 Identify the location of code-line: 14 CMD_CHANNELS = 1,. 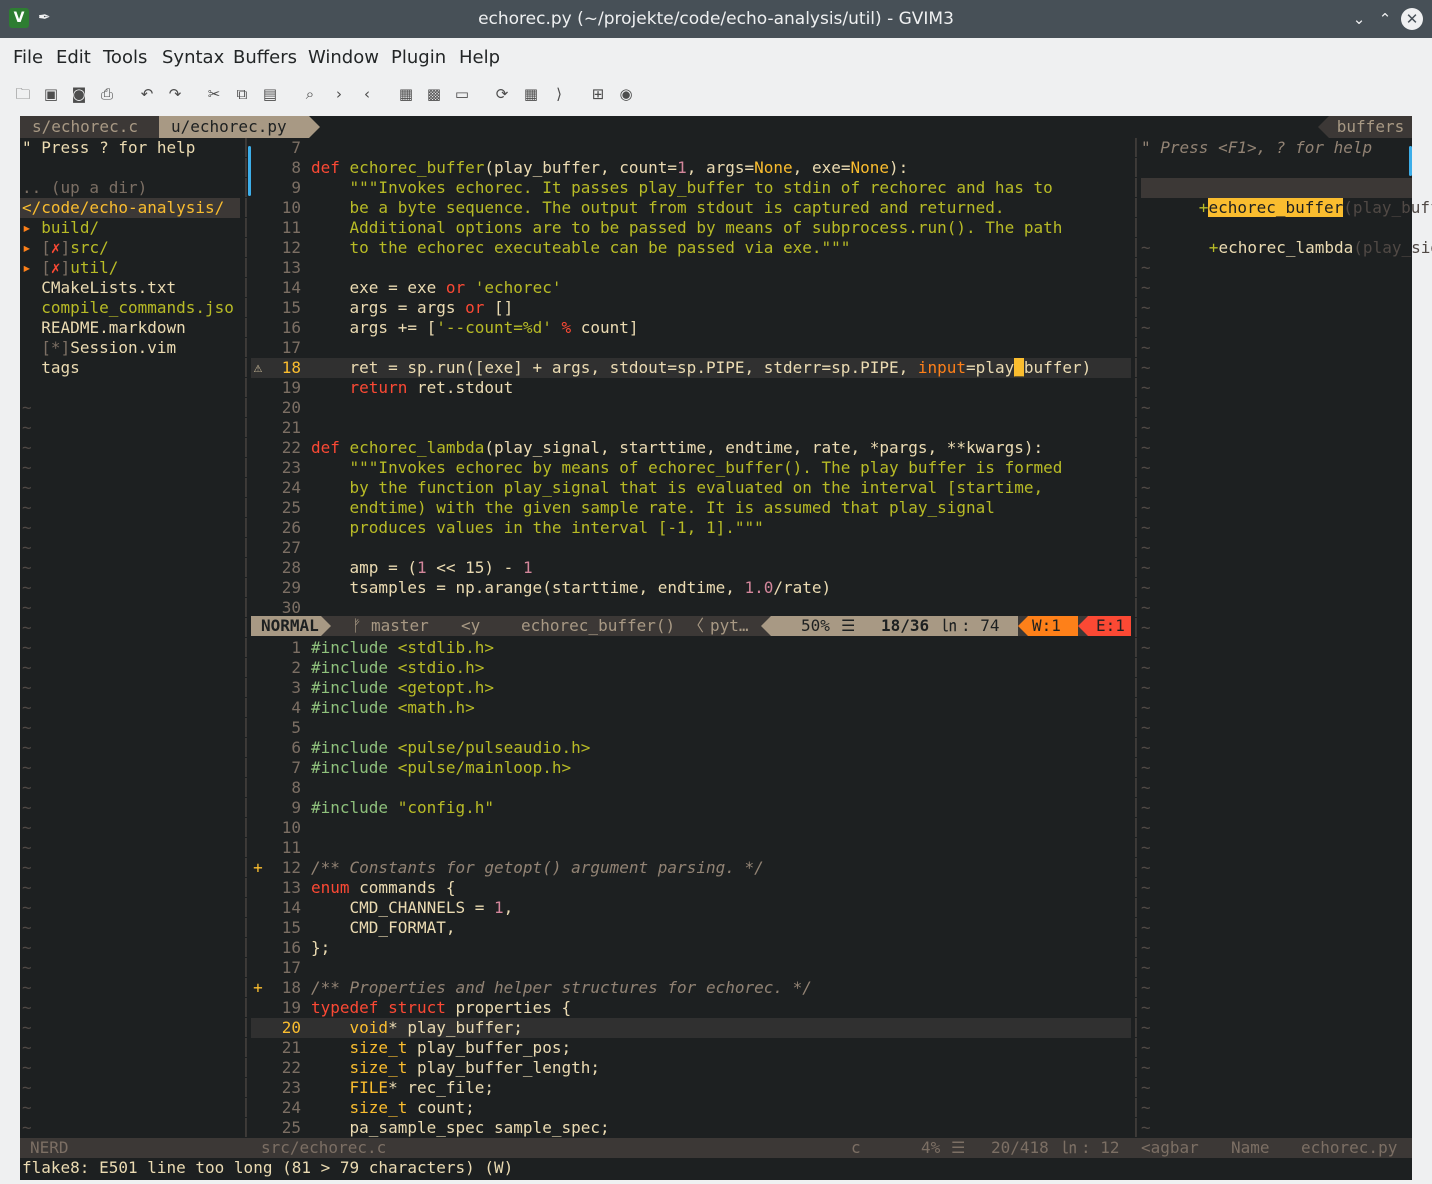
(691, 908).